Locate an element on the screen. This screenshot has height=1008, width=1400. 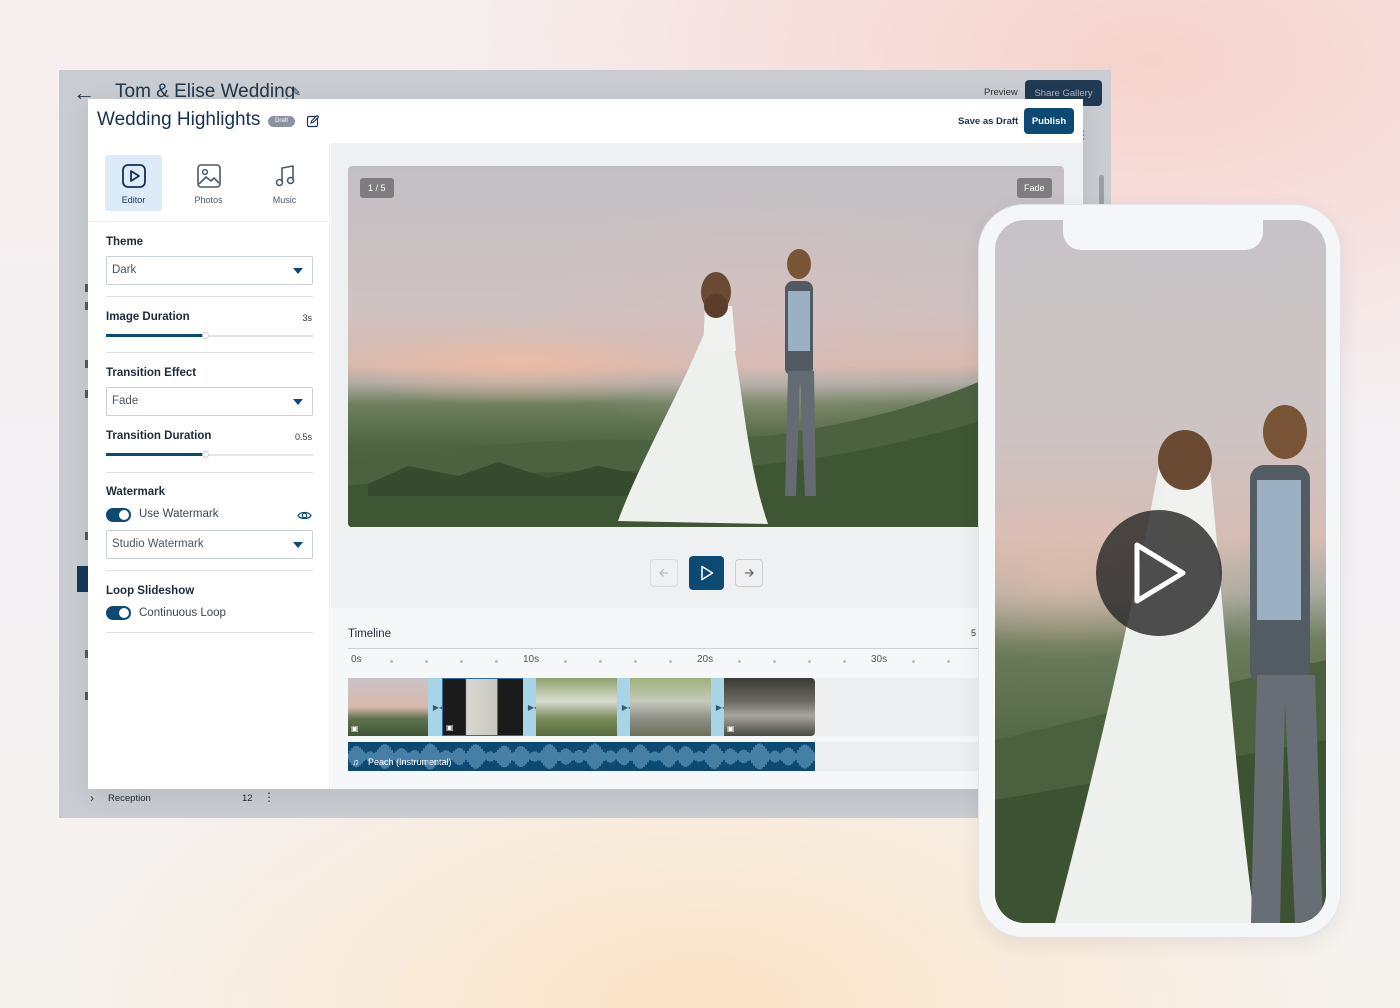
image-duration-slider is located at coordinates (209, 336).